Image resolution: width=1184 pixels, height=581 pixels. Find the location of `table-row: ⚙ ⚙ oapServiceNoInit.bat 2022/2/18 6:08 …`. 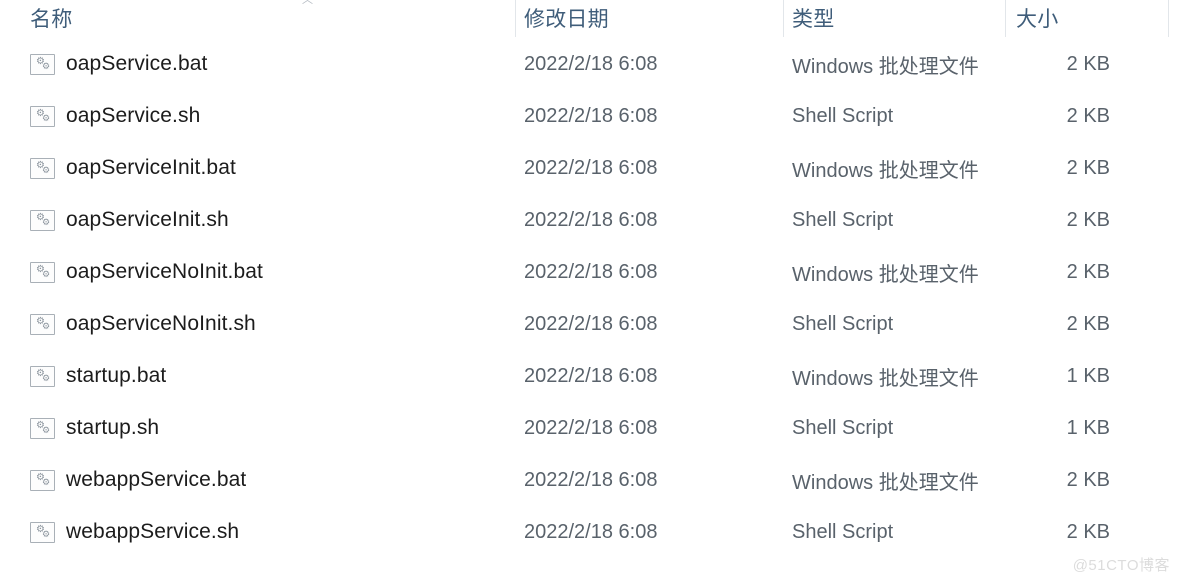

table-row: ⚙ ⚙ oapServiceNoInit.bat 2022/2/18 6:08 … is located at coordinates (592, 272).